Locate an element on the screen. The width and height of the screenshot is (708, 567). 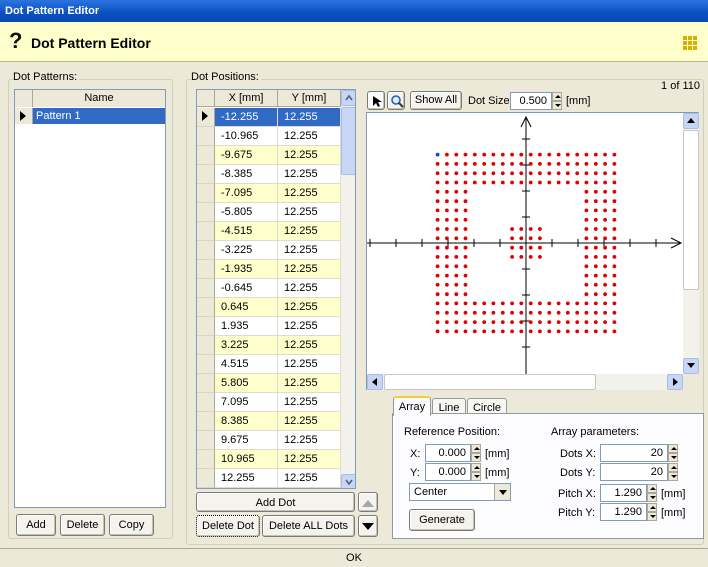
x-cell: 8.385 is located at coordinates (246, 421).